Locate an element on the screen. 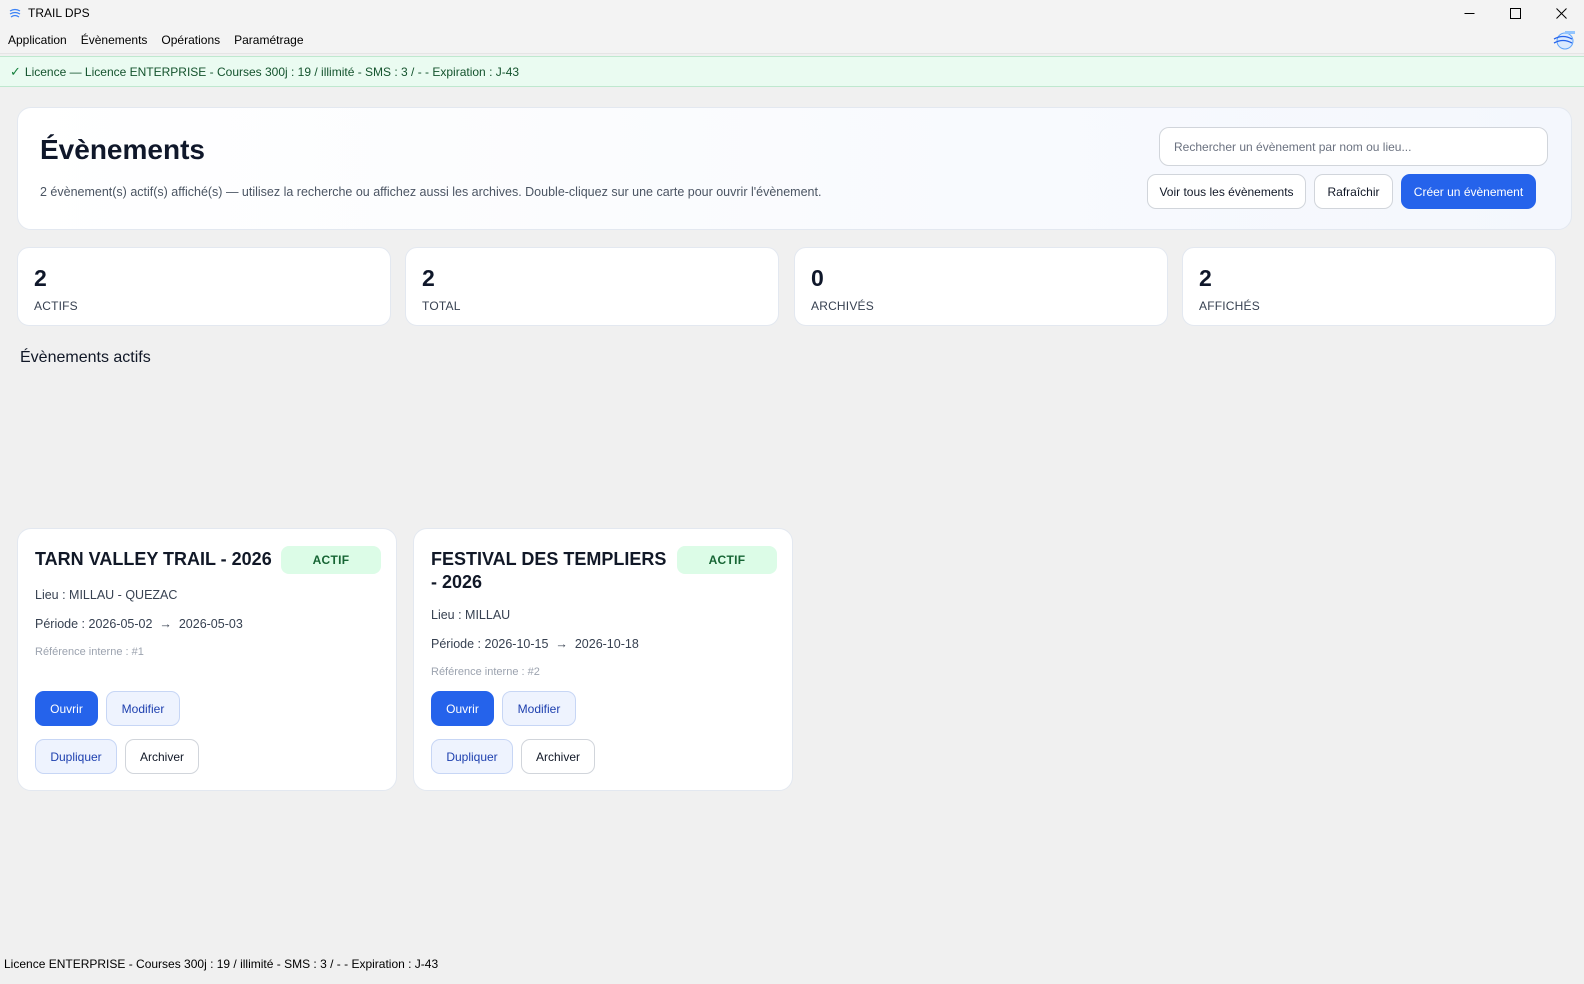  event-reference: Référence interne : #2 is located at coordinates (485, 672).